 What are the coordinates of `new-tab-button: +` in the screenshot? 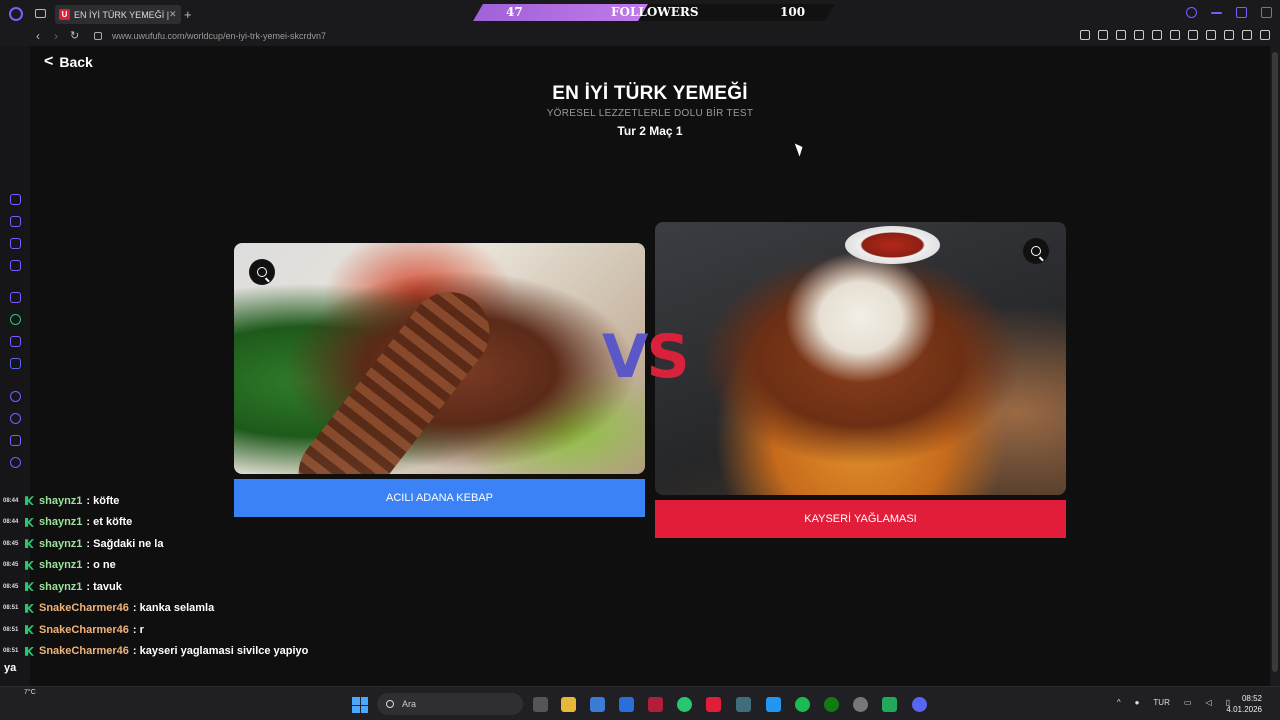 It's located at (188, 14).